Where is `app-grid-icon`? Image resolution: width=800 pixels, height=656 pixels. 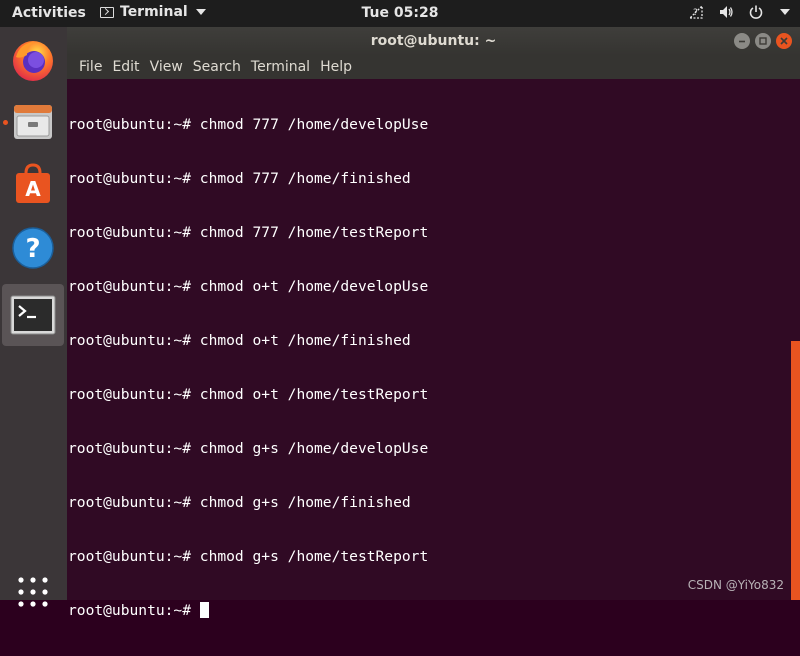
app-grid-icon is located at coordinates (33, 592).